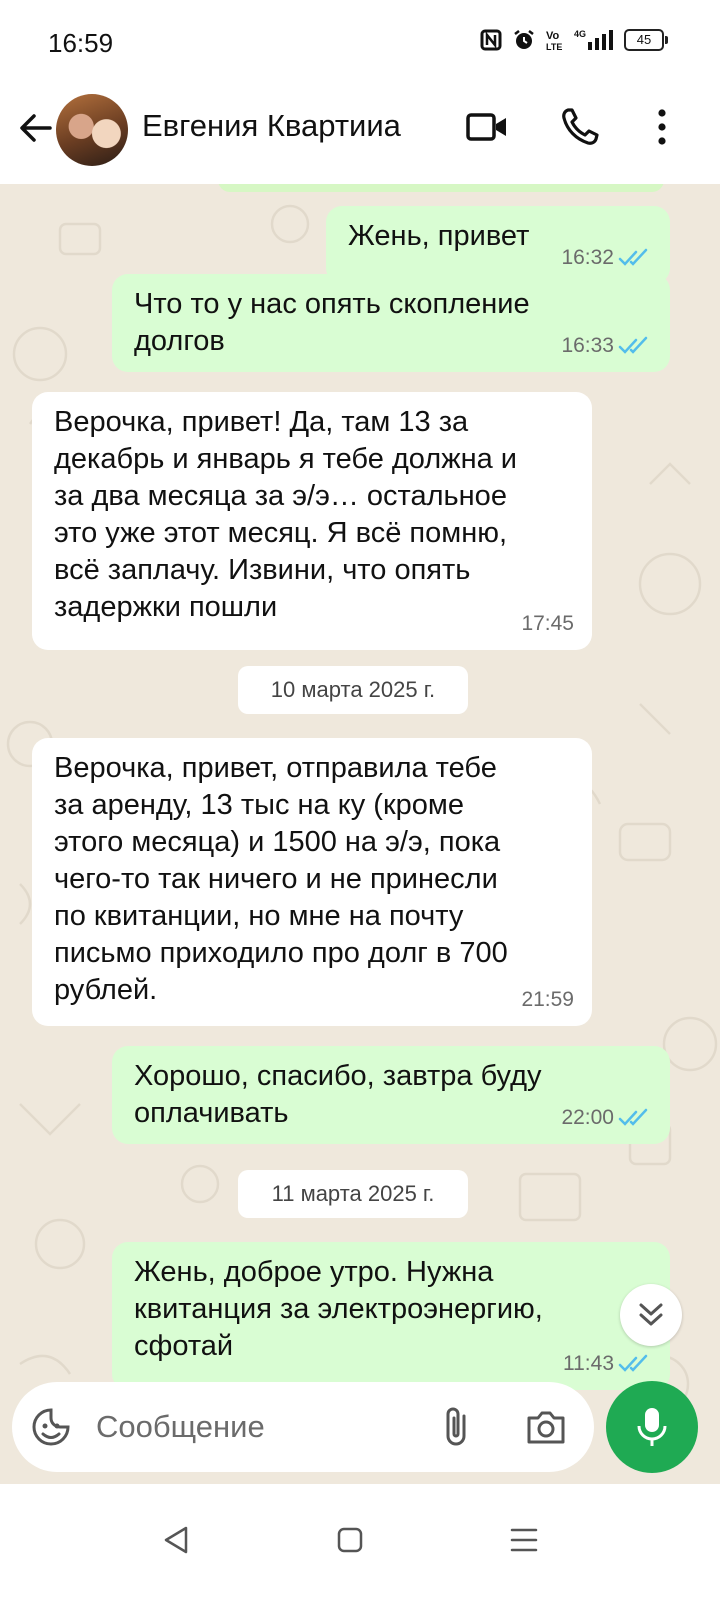  Describe the element at coordinates (662, 127) in the screenshot. I see `more-icon` at that location.